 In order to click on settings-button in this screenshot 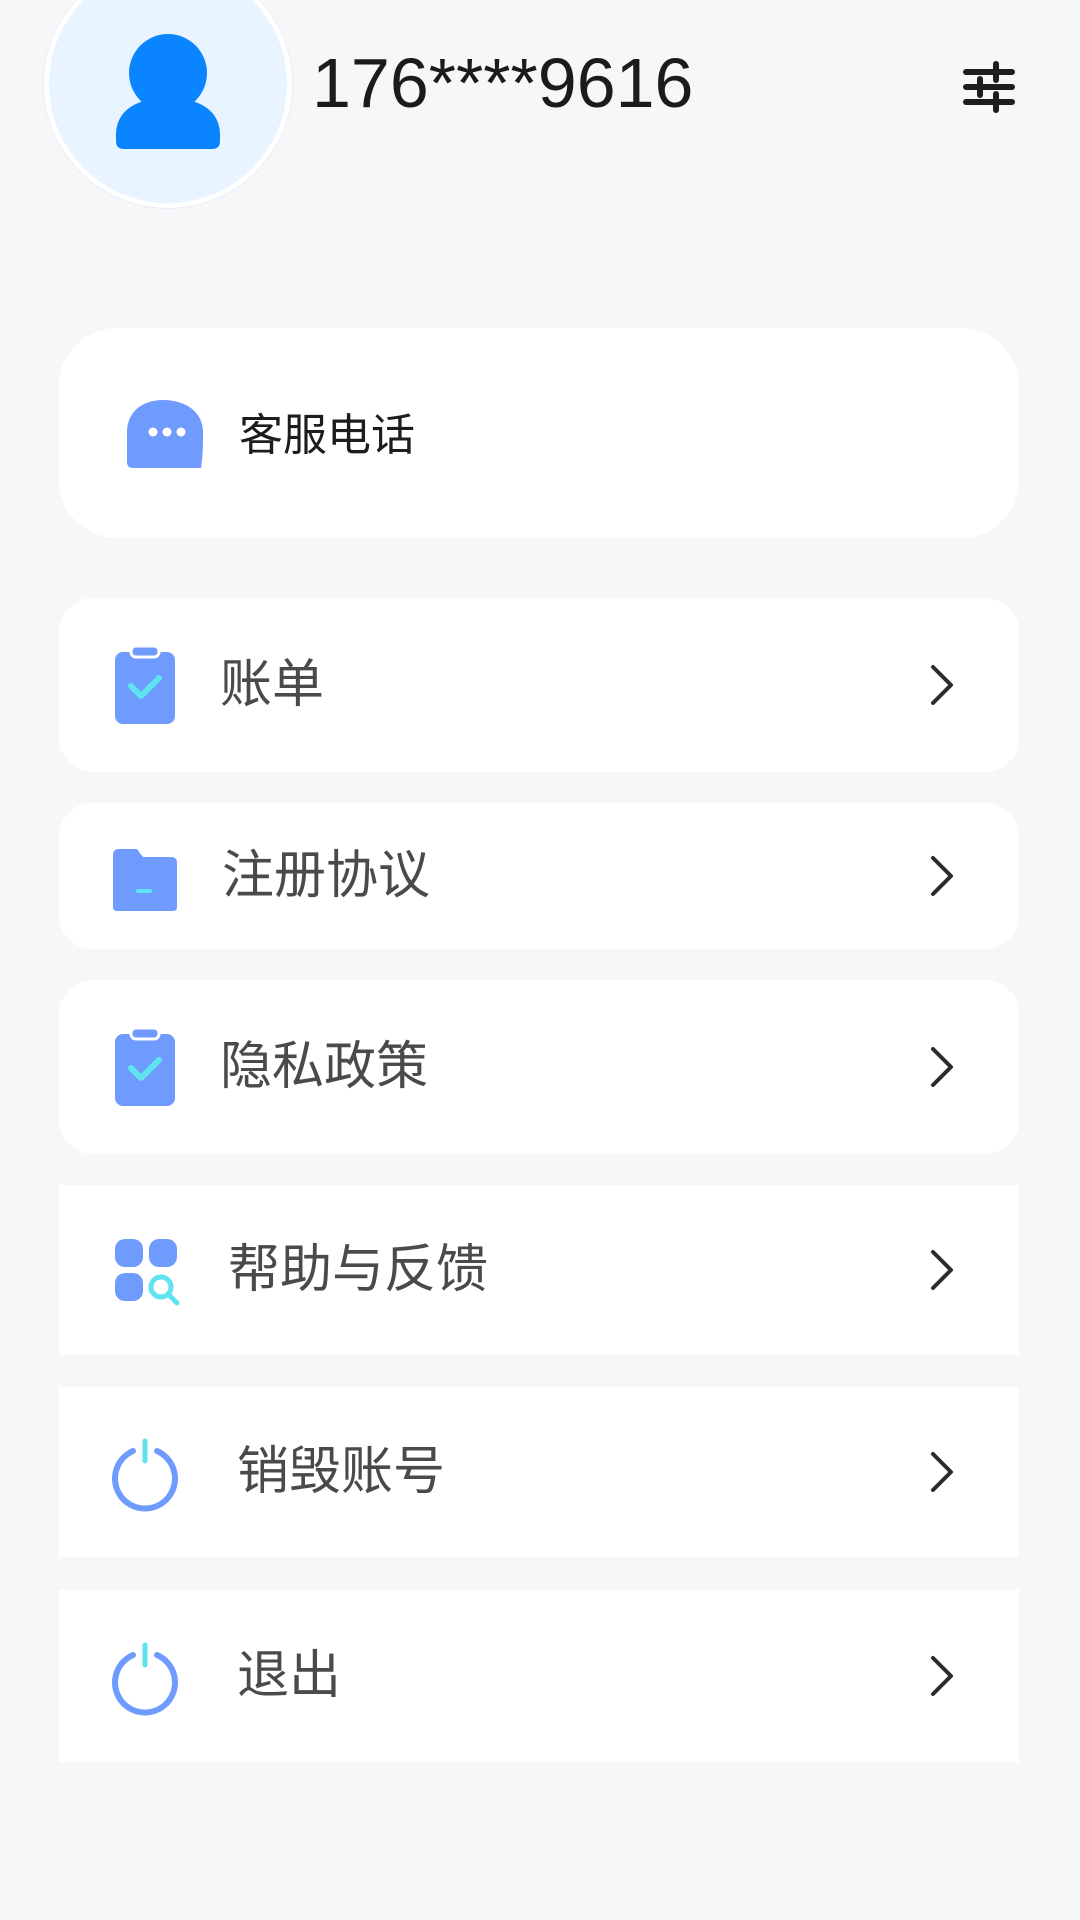, I will do `click(989, 87)`.